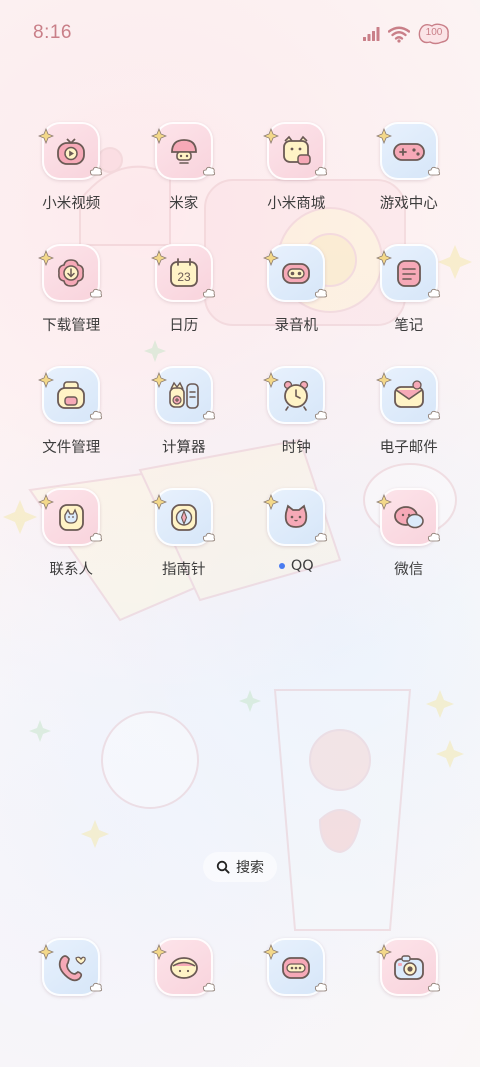  I want to click on app-recorder: 录音机, so click(296, 301).